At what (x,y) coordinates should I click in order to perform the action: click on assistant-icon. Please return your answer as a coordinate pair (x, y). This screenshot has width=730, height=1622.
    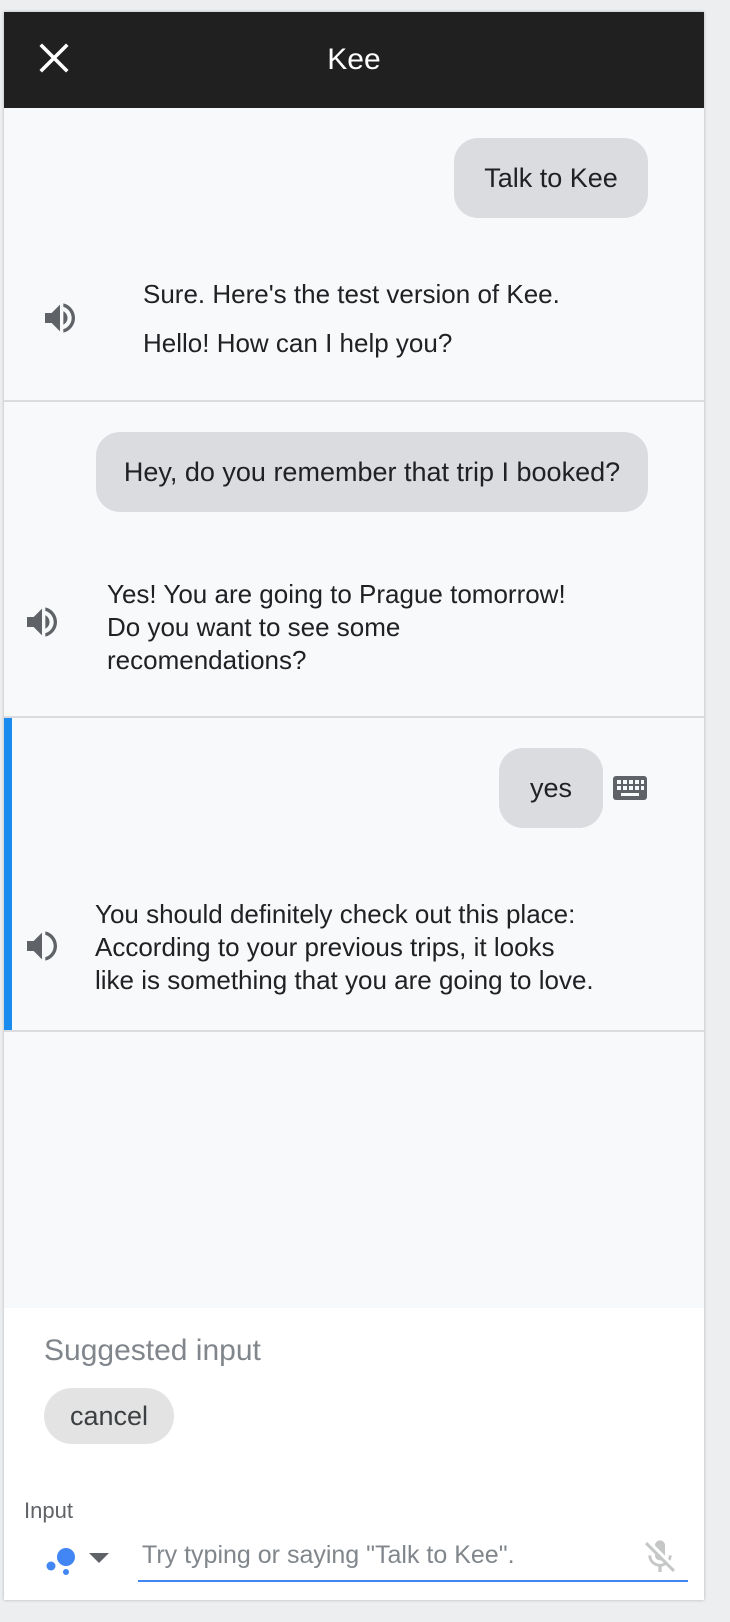
    Looking at the image, I should click on (60, 1561).